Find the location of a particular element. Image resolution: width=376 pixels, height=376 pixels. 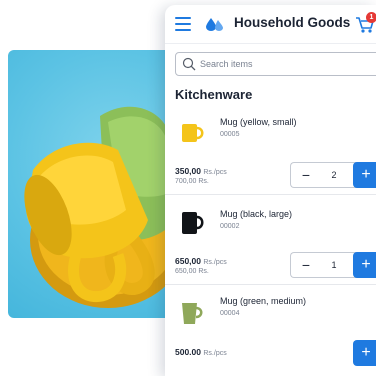

old-price: 700,00 Rs. is located at coordinates (192, 181).